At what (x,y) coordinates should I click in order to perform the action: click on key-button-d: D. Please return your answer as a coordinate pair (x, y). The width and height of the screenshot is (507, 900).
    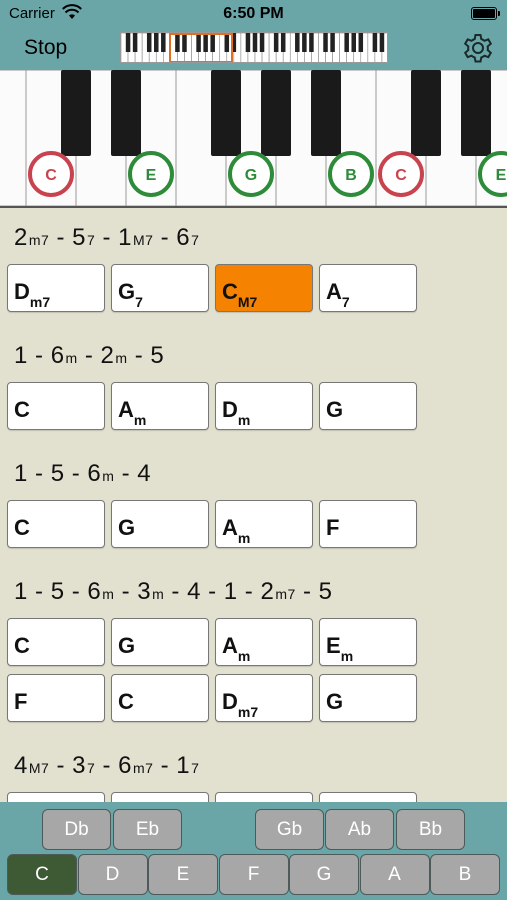
    Looking at the image, I should click on (112, 874).